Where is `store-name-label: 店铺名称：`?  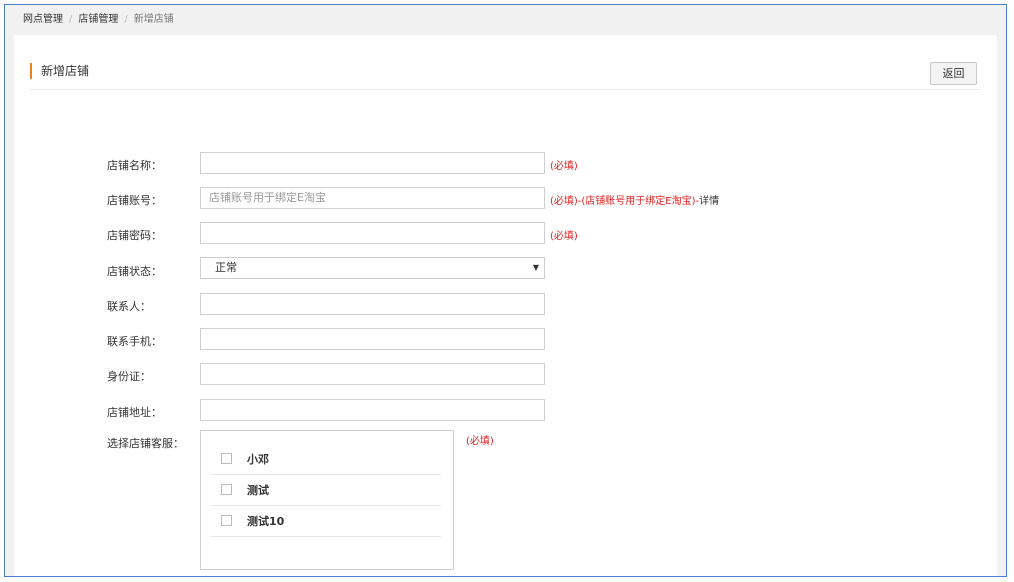 store-name-label: 店铺名称： is located at coordinates (134, 165).